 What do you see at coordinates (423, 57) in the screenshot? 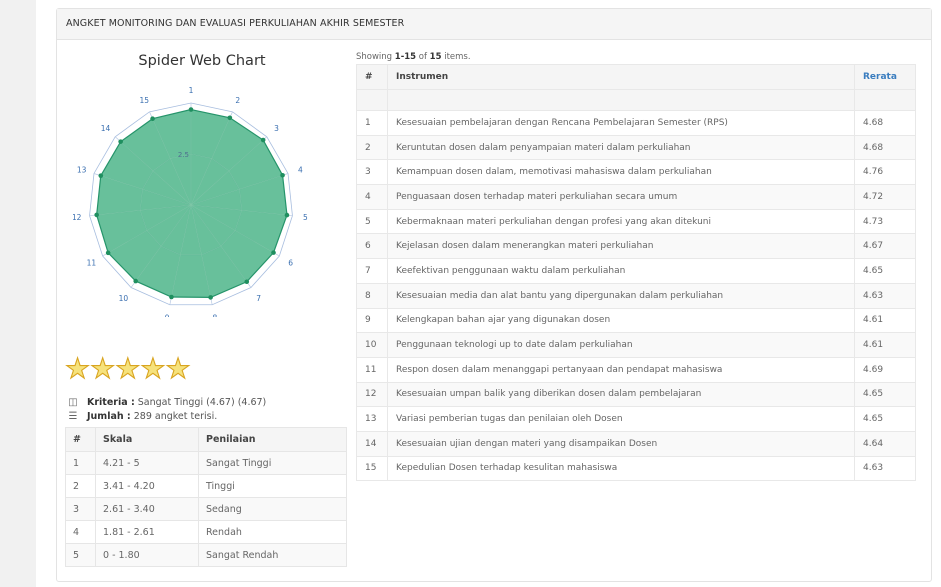
I see `summary-mid: of` at bounding box center [423, 57].